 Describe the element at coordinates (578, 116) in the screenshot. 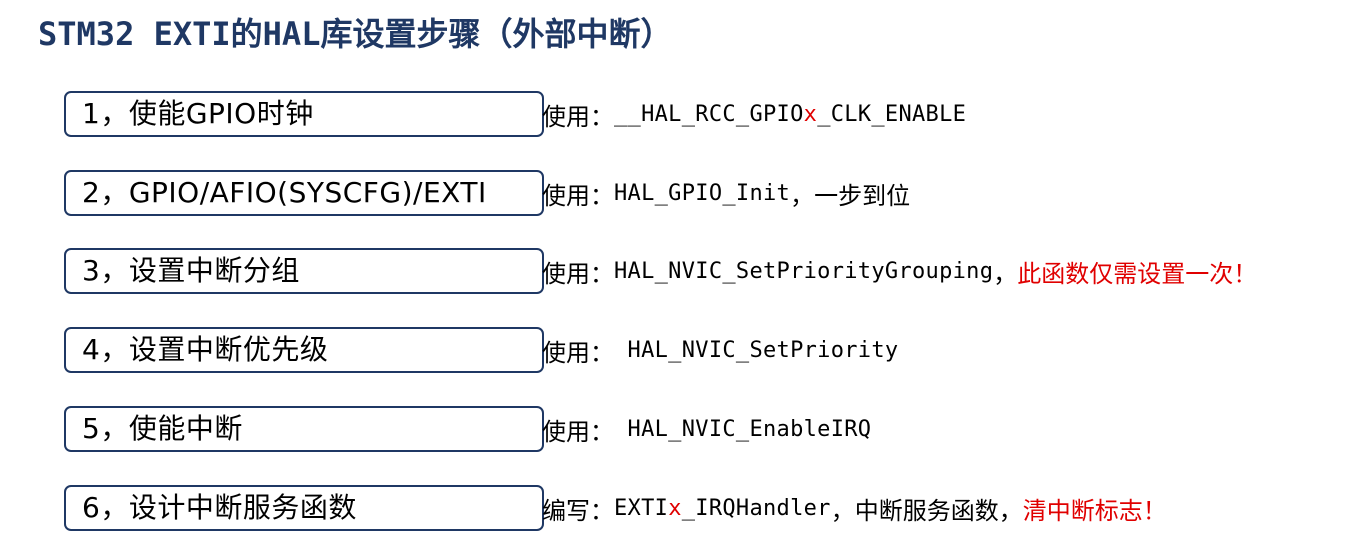

I see `step-desc-prefix-1: 使用：` at that location.